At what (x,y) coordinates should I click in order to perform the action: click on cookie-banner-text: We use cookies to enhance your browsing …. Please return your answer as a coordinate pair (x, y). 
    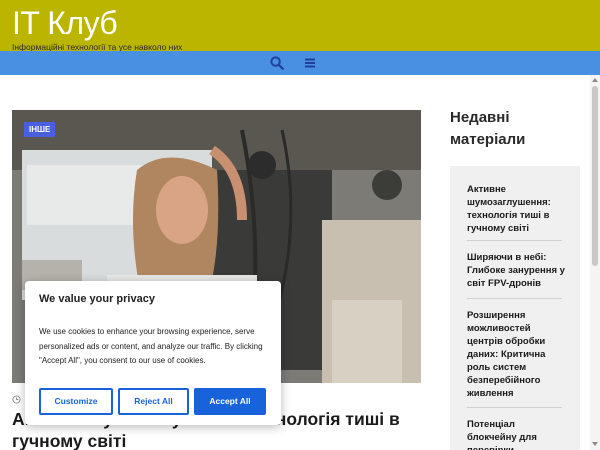
    Looking at the image, I should click on (151, 346).